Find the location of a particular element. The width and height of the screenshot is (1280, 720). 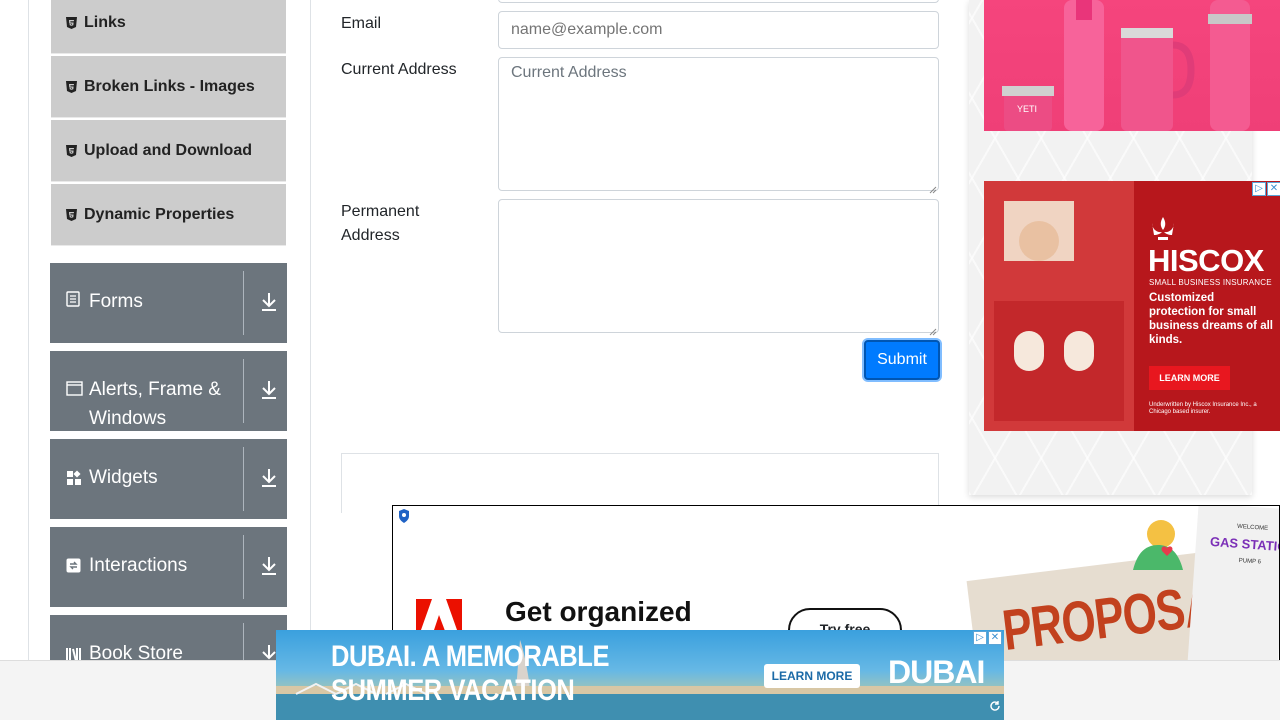

email-label: Email is located at coordinates (361, 23).